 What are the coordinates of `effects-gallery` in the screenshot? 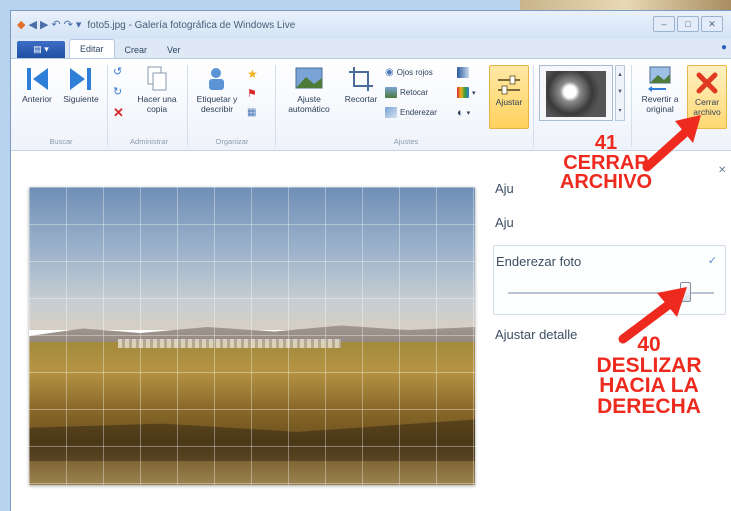 It's located at (576, 93).